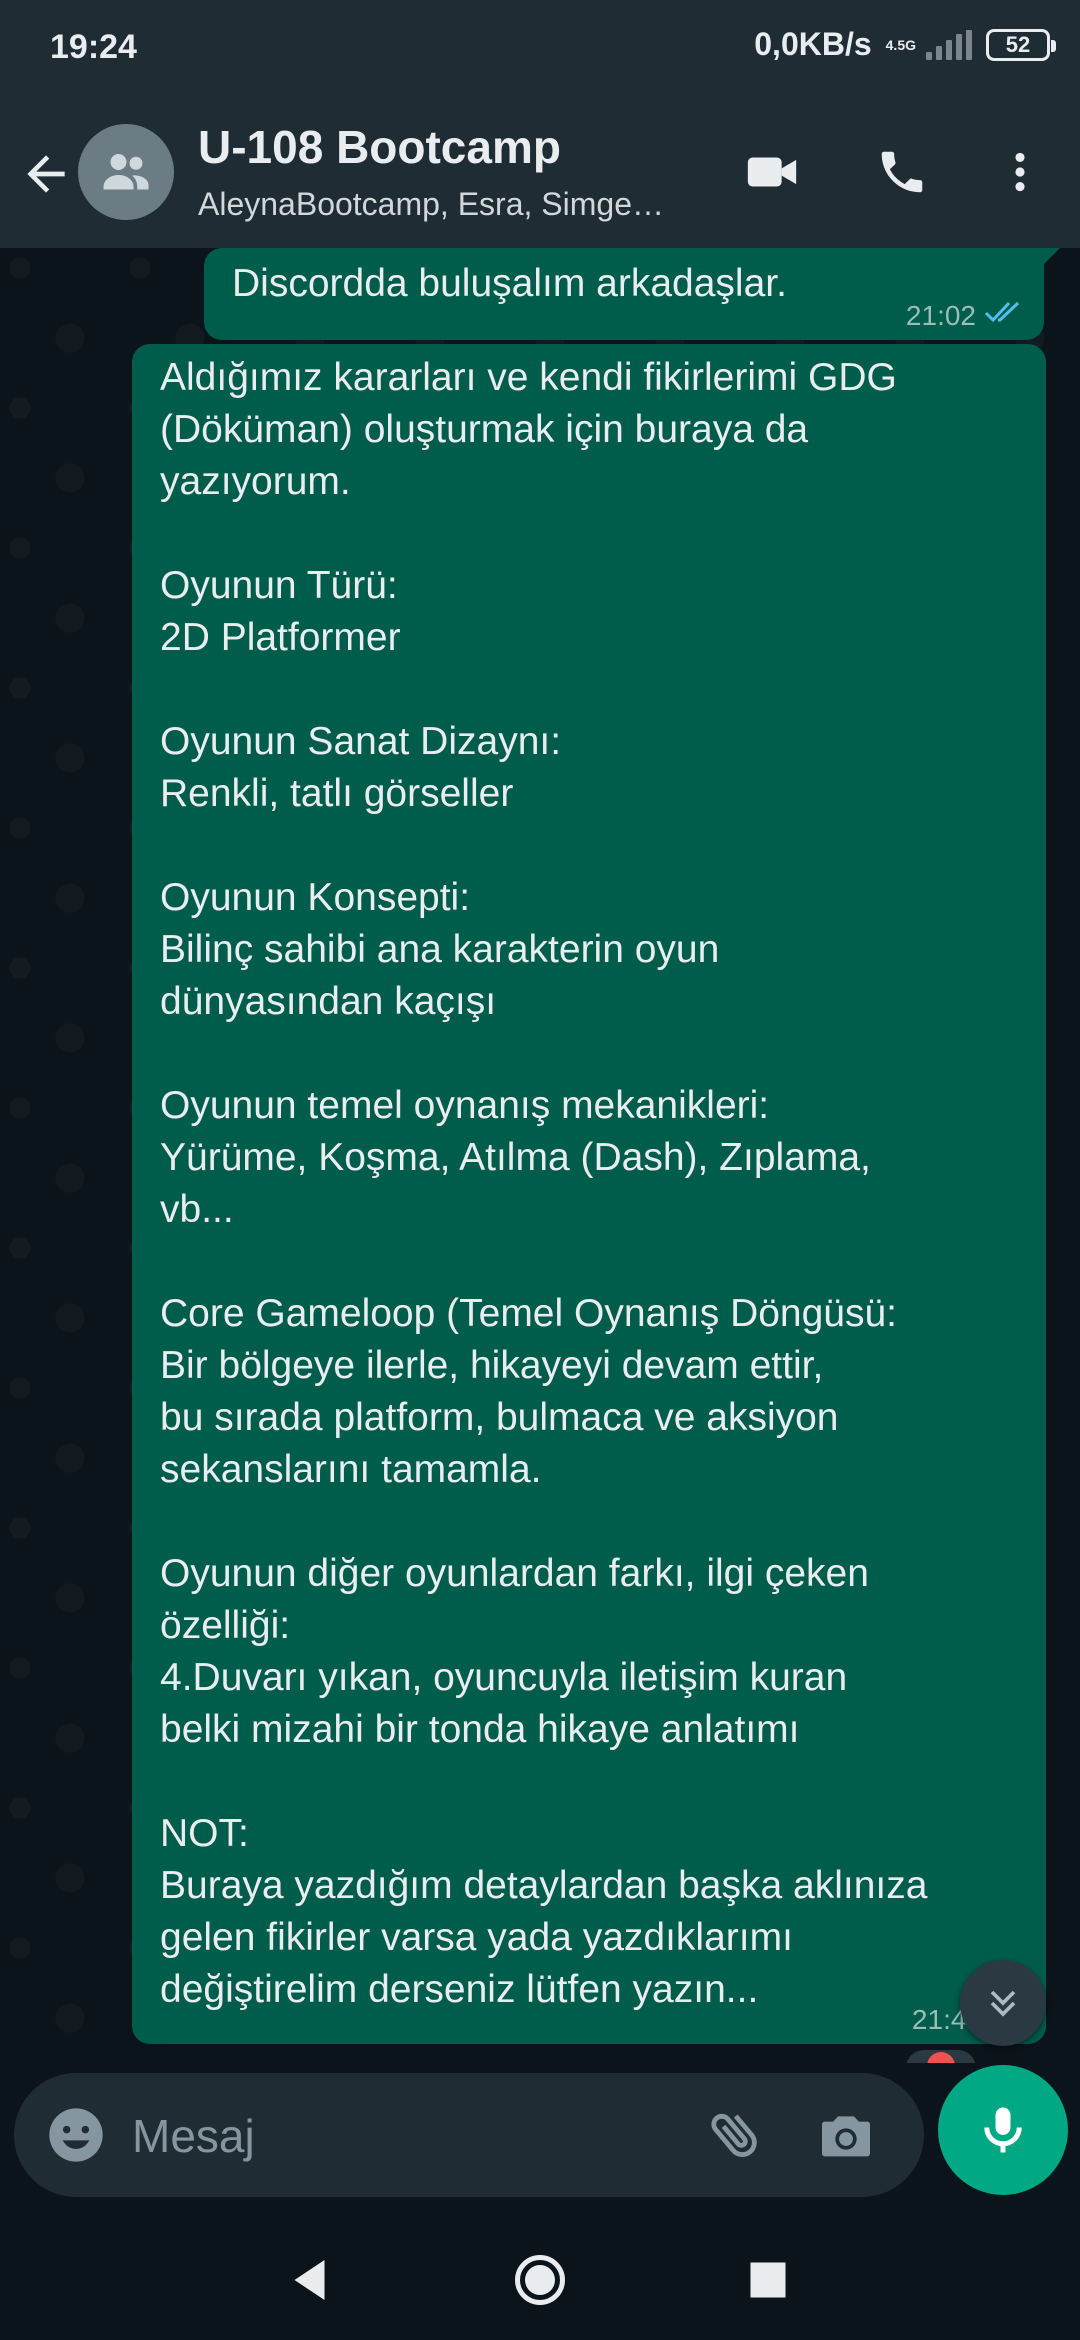  What do you see at coordinates (126, 172) in the screenshot?
I see `group-avatar-icon` at bounding box center [126, 172].